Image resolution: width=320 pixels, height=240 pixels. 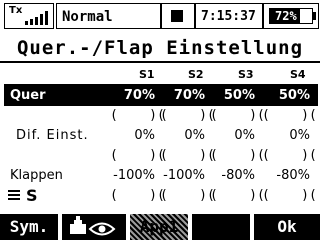 What do you see at coordinates (29, 16) in the screenshot?
I see `transmitter-signal: Tx` at bounding box center [29, 16].